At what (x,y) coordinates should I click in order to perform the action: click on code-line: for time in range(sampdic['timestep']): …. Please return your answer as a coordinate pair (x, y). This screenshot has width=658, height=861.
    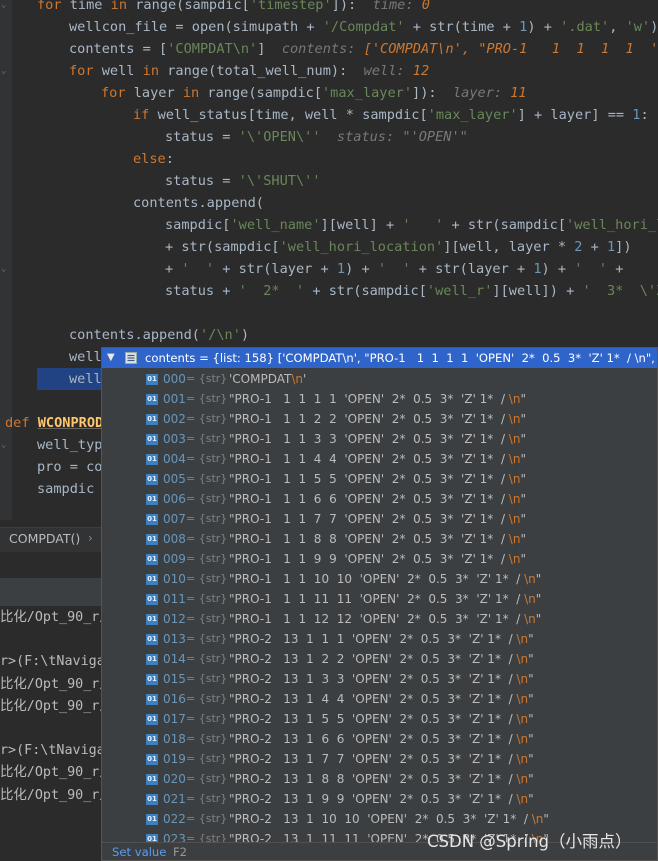
    Looking at the image, I should click on (233, 8).